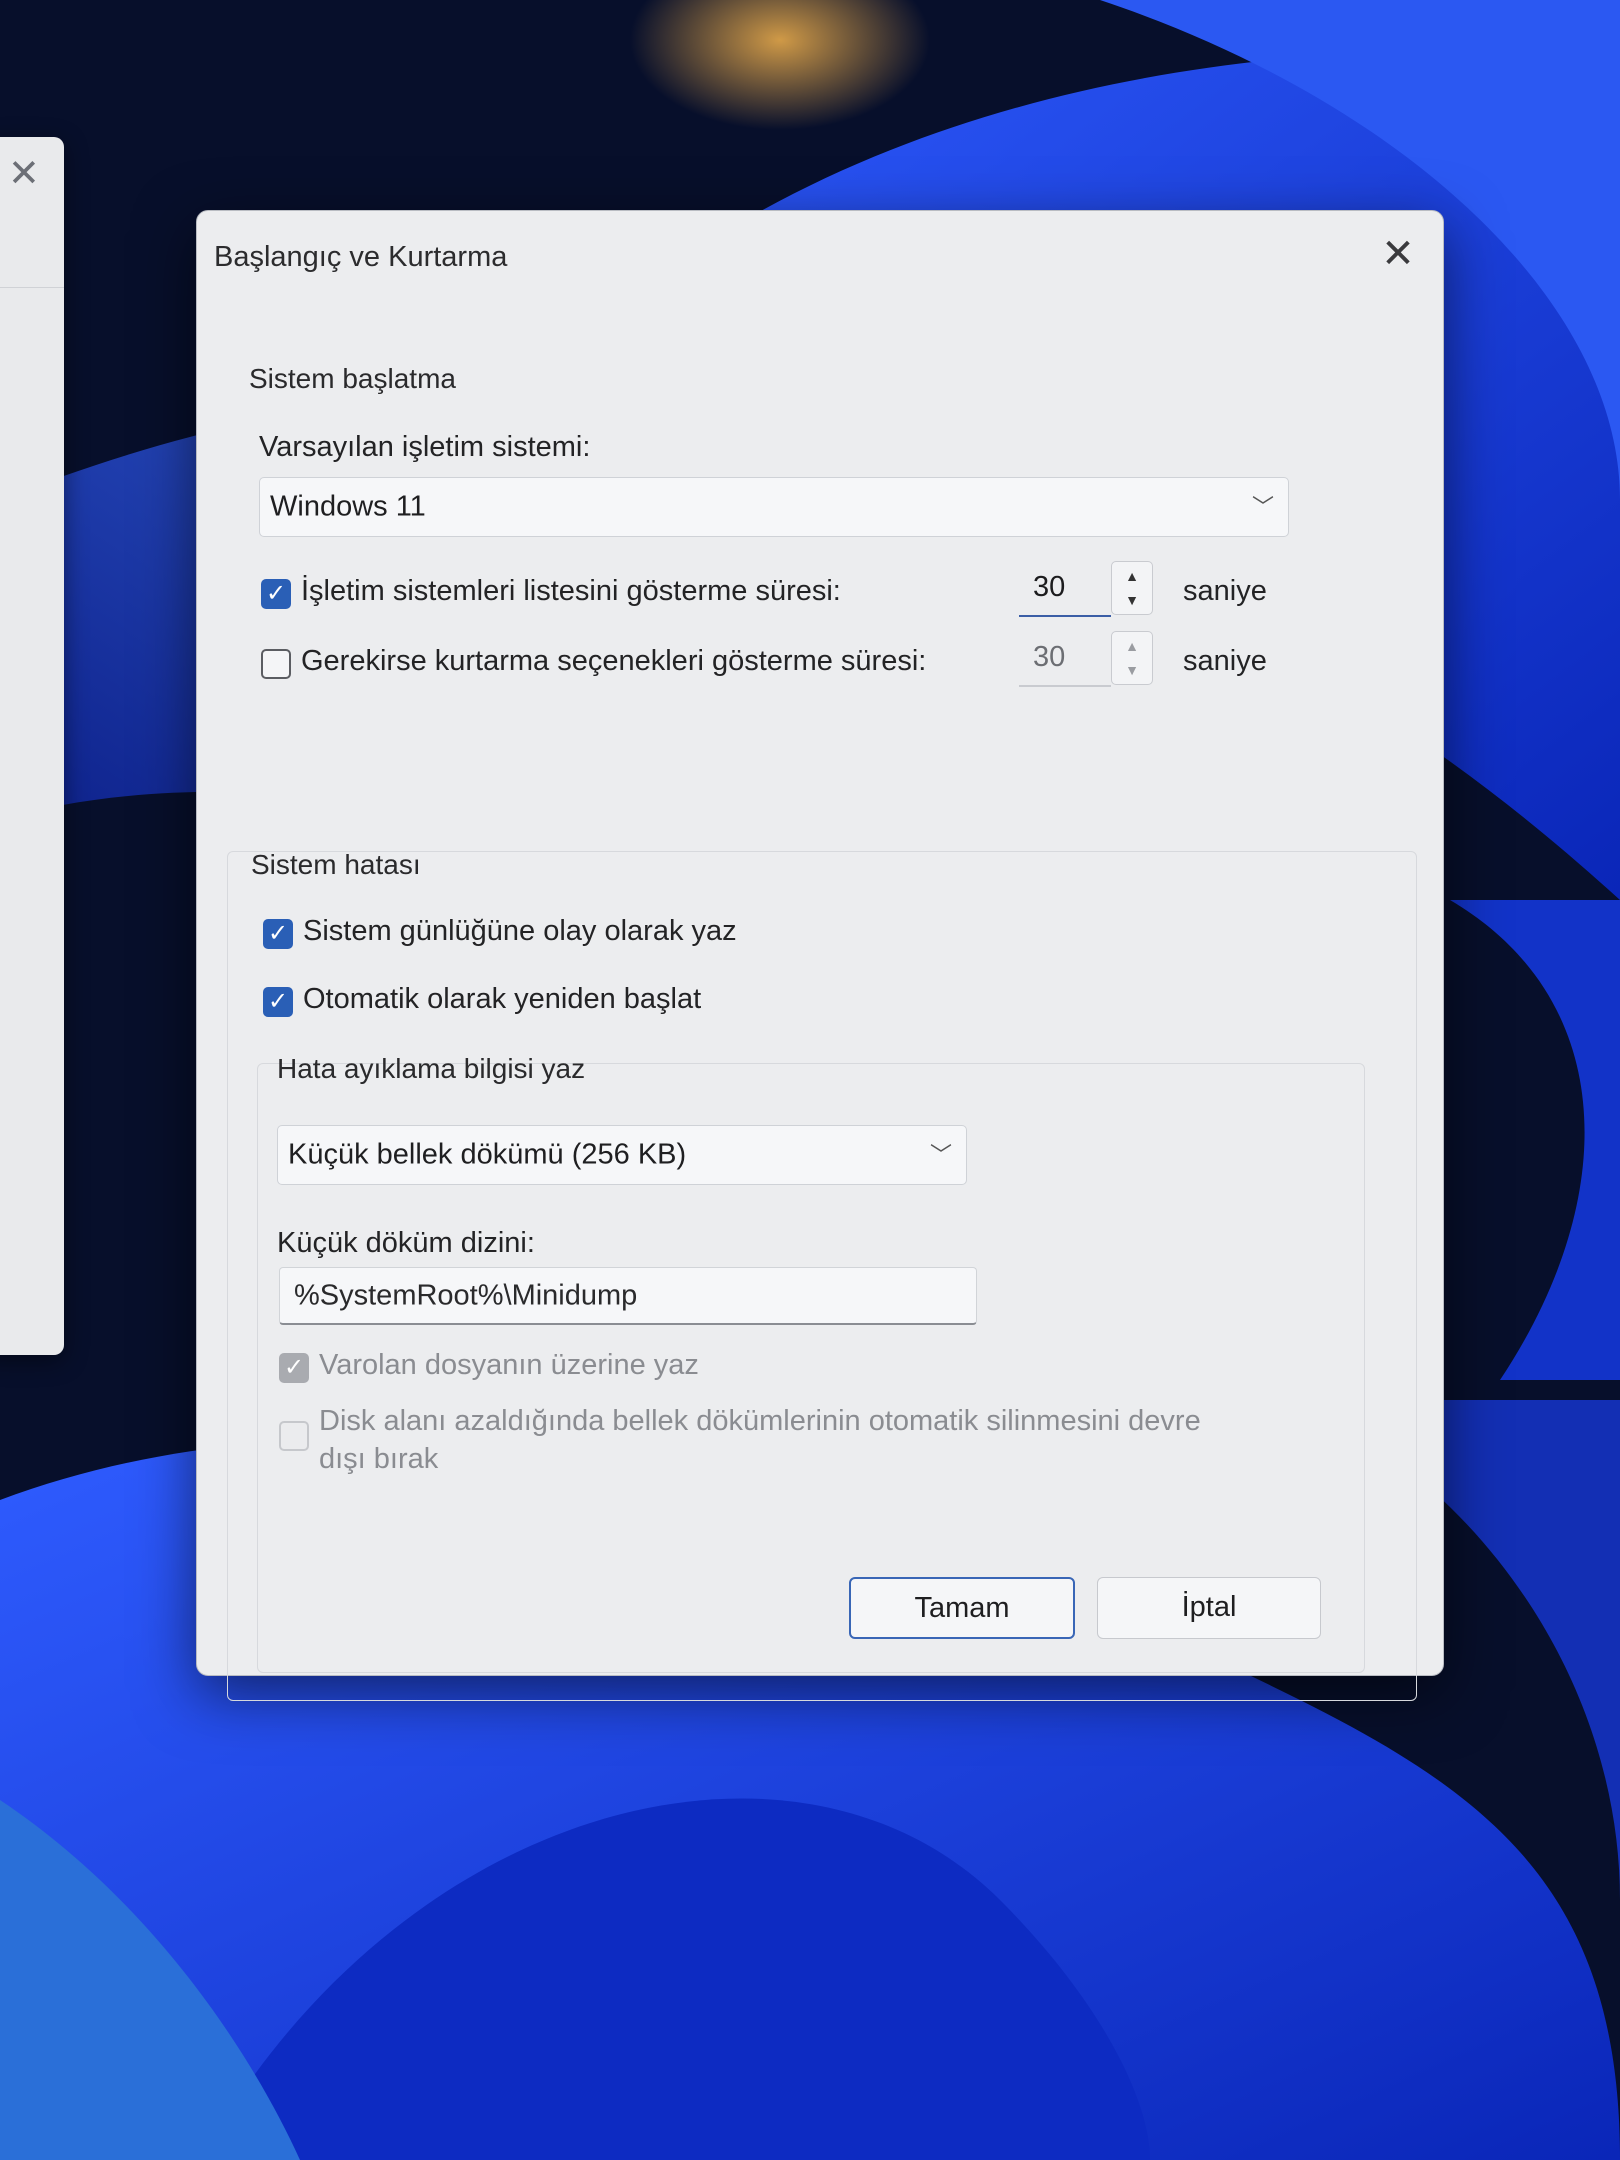 The image size is (1620, 2160). What do you see at coordinates (502, 999) in the screenshot?
I see `auto-restart-label: Otomatik olarak yeniden başlat` at bounding box center [502, 999].